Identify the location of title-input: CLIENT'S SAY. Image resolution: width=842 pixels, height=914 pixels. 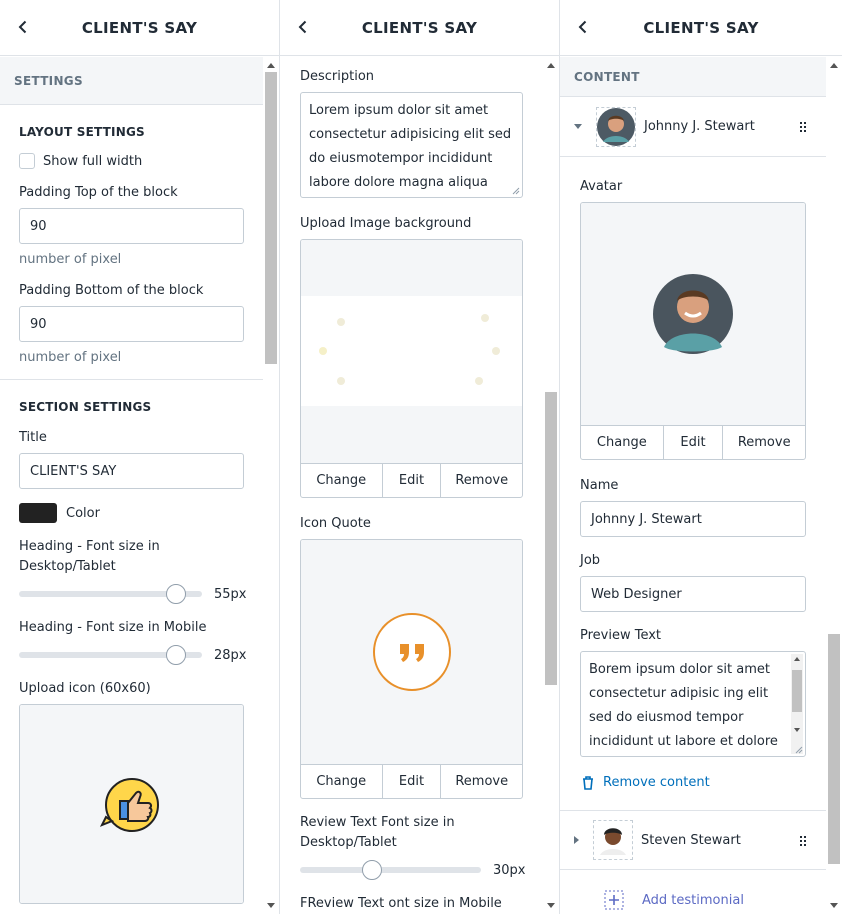
(131, 471).